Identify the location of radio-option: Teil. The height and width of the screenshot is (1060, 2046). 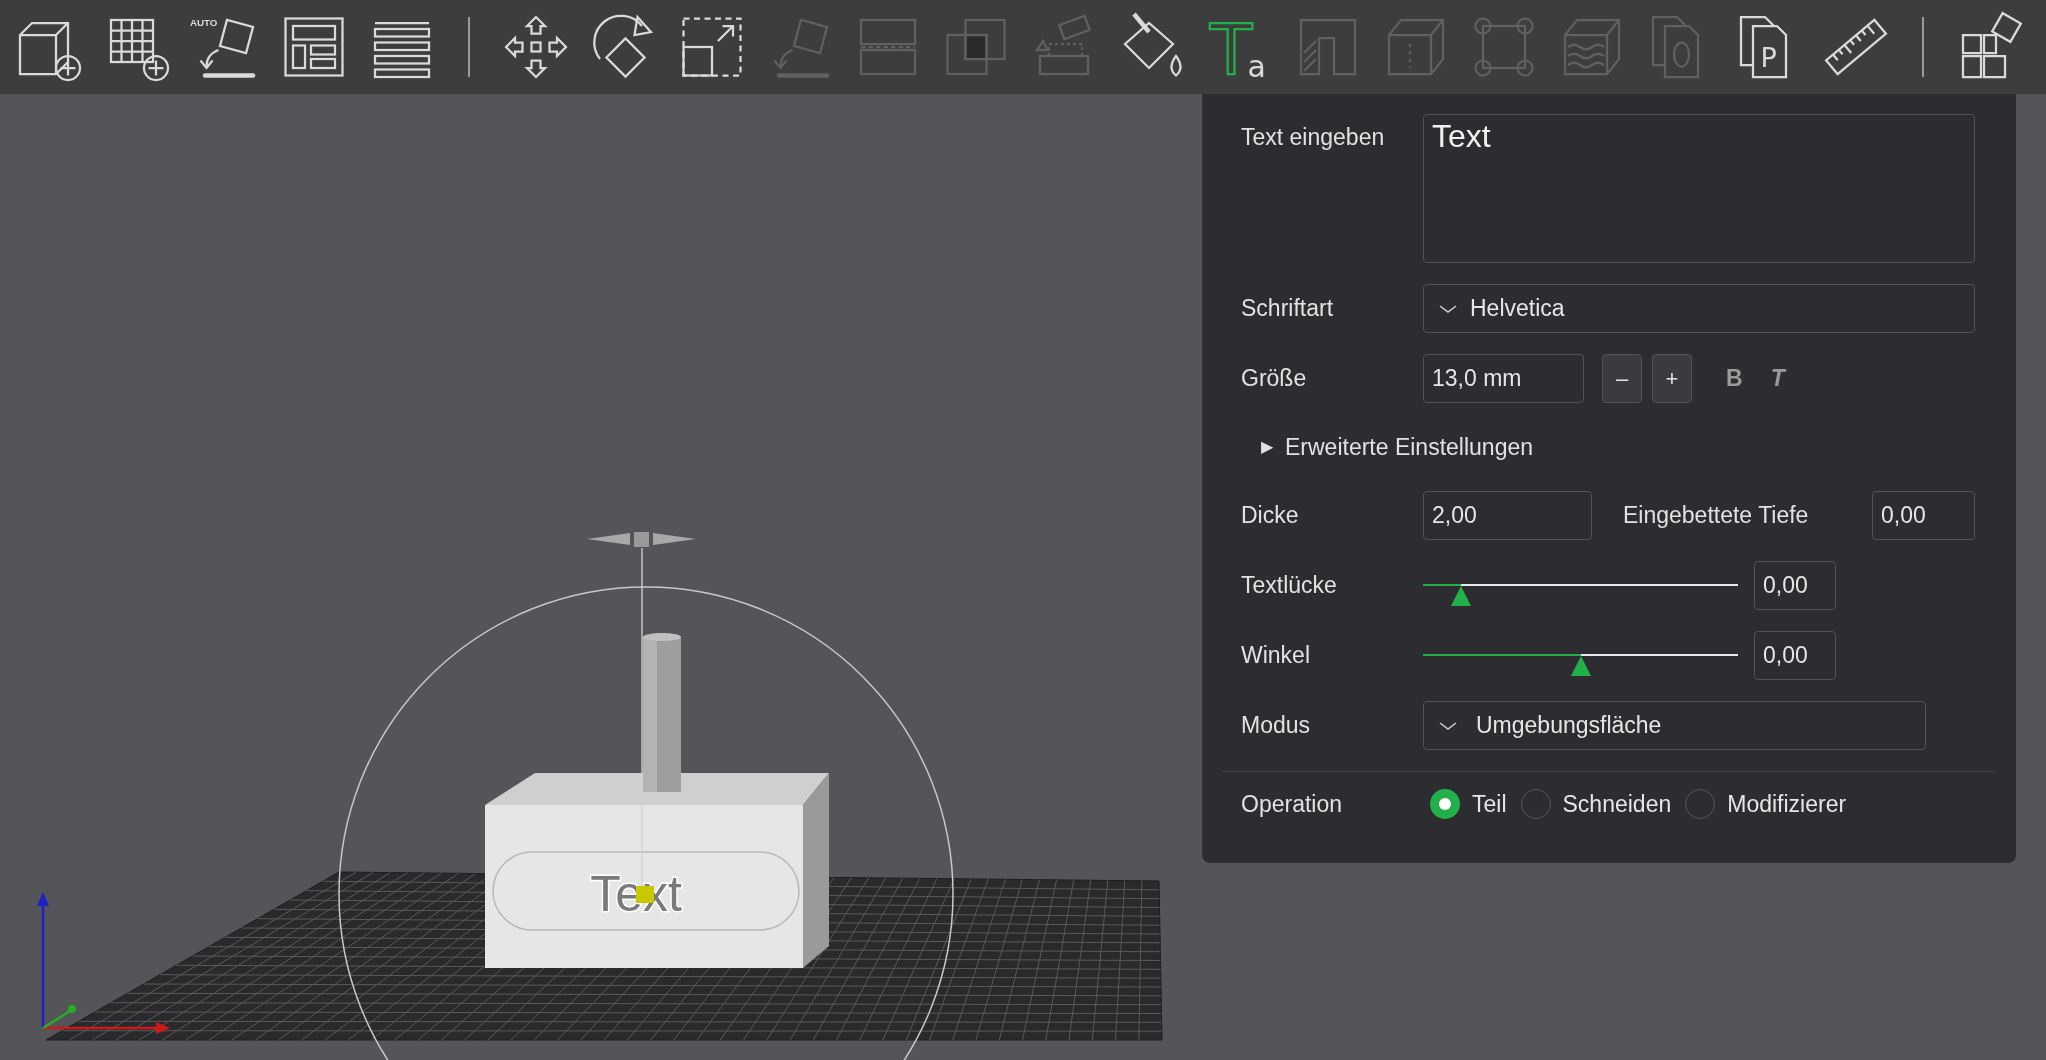
(1468, 804).